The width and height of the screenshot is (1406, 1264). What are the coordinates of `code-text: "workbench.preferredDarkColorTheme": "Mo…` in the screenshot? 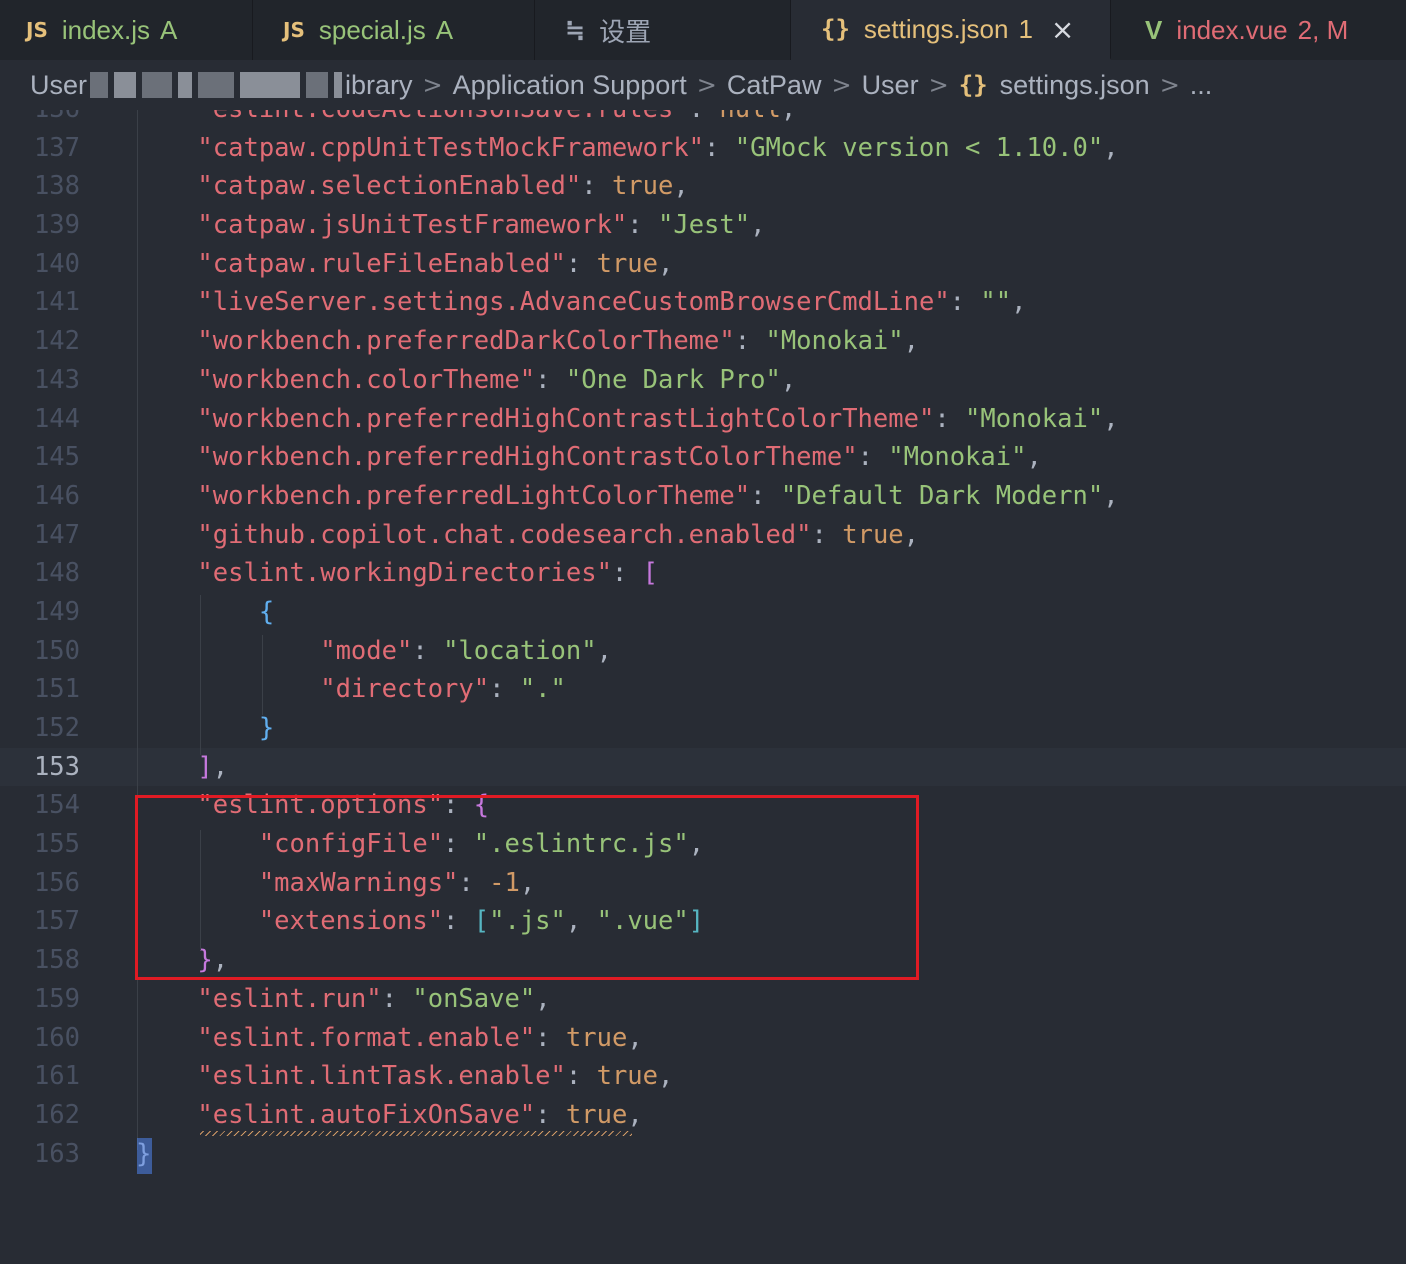 It's located at (527, 341).